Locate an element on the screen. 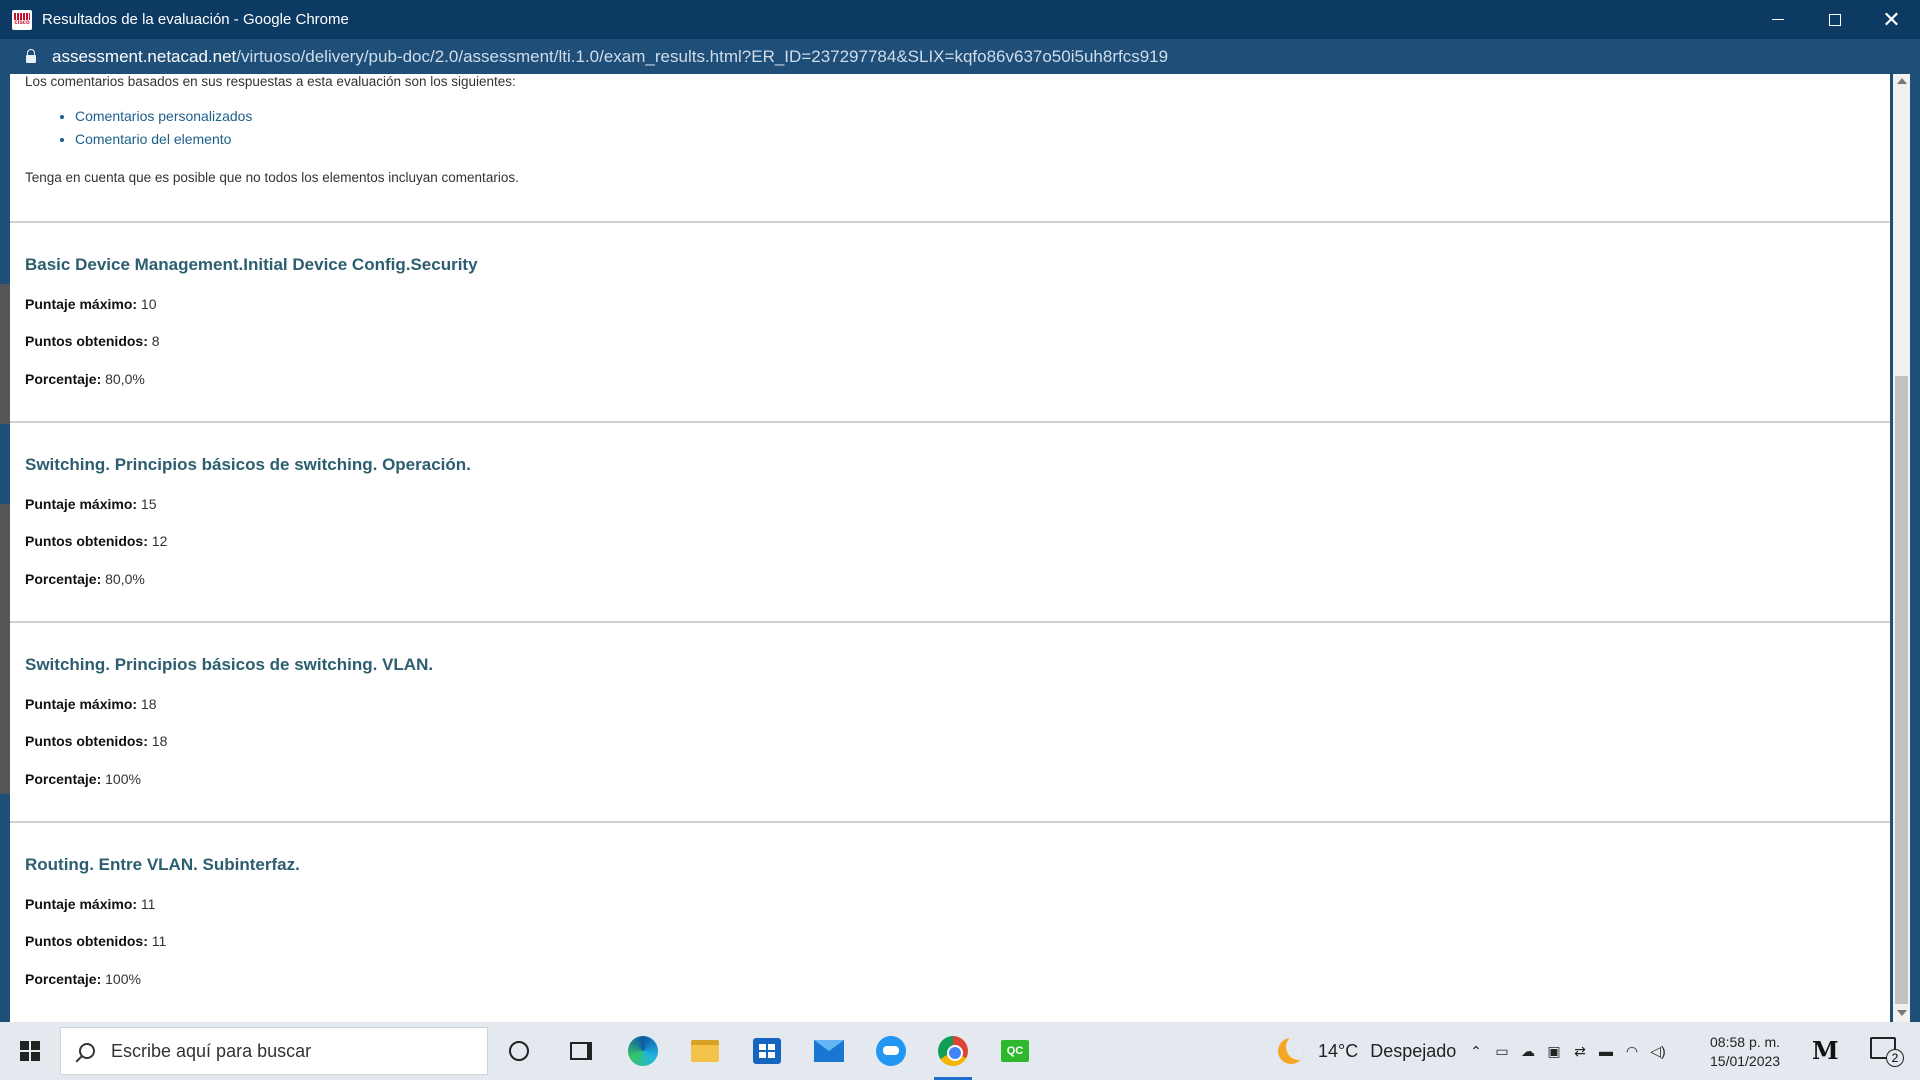 The image size is (1920, 1080). qc-app-icon: QC is located at coordinates (1015, 1051).